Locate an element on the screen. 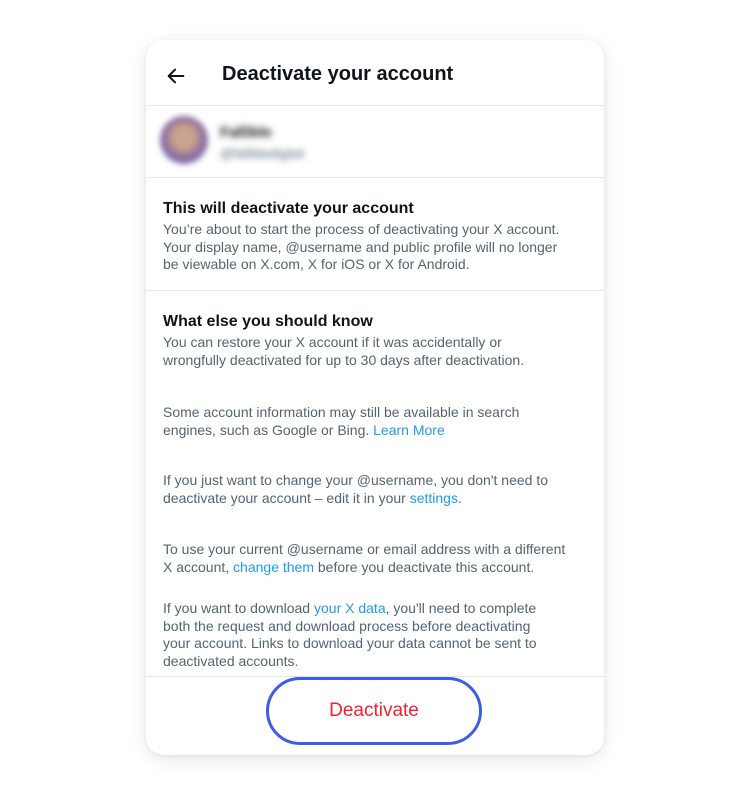 This screenshot has height=796, width=750. page-title: Deactivate your account is located at coordinates (338, 74).